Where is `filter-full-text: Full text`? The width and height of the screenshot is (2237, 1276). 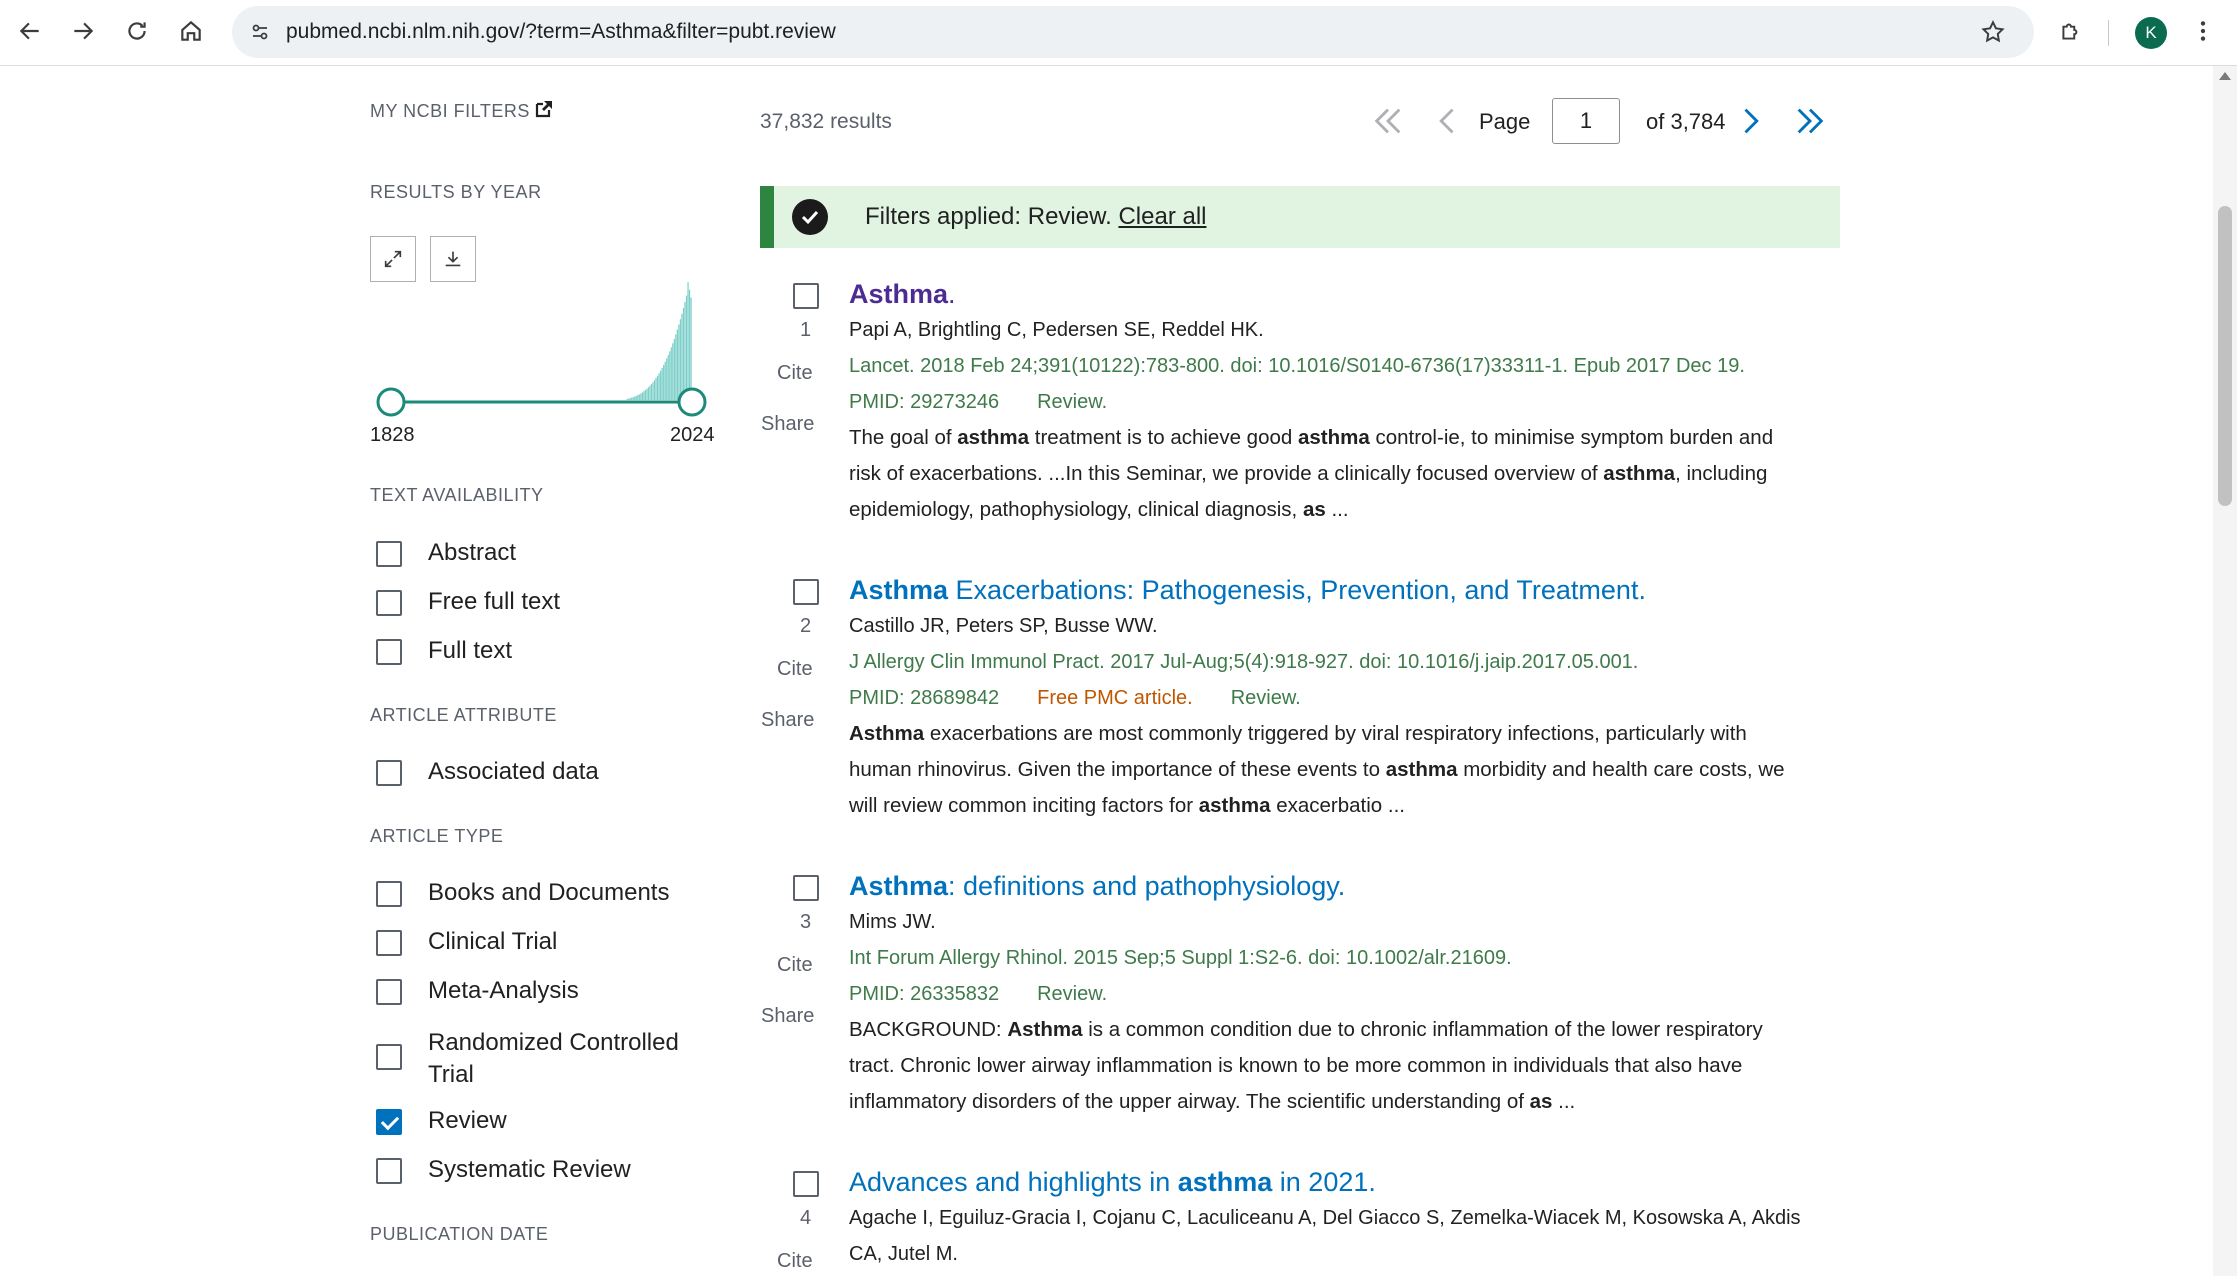 filter-full-text: Full text is located at coordinates (444, 652).